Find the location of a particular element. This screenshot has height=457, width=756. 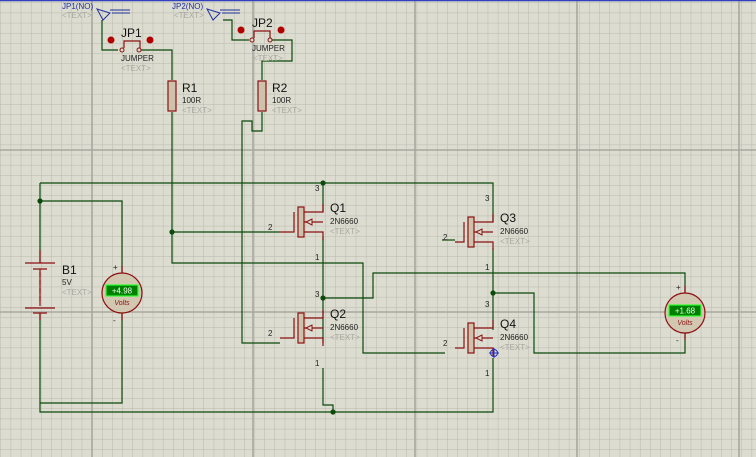

terminal-label: JP1(NO) is located at coordinates (77, 6).